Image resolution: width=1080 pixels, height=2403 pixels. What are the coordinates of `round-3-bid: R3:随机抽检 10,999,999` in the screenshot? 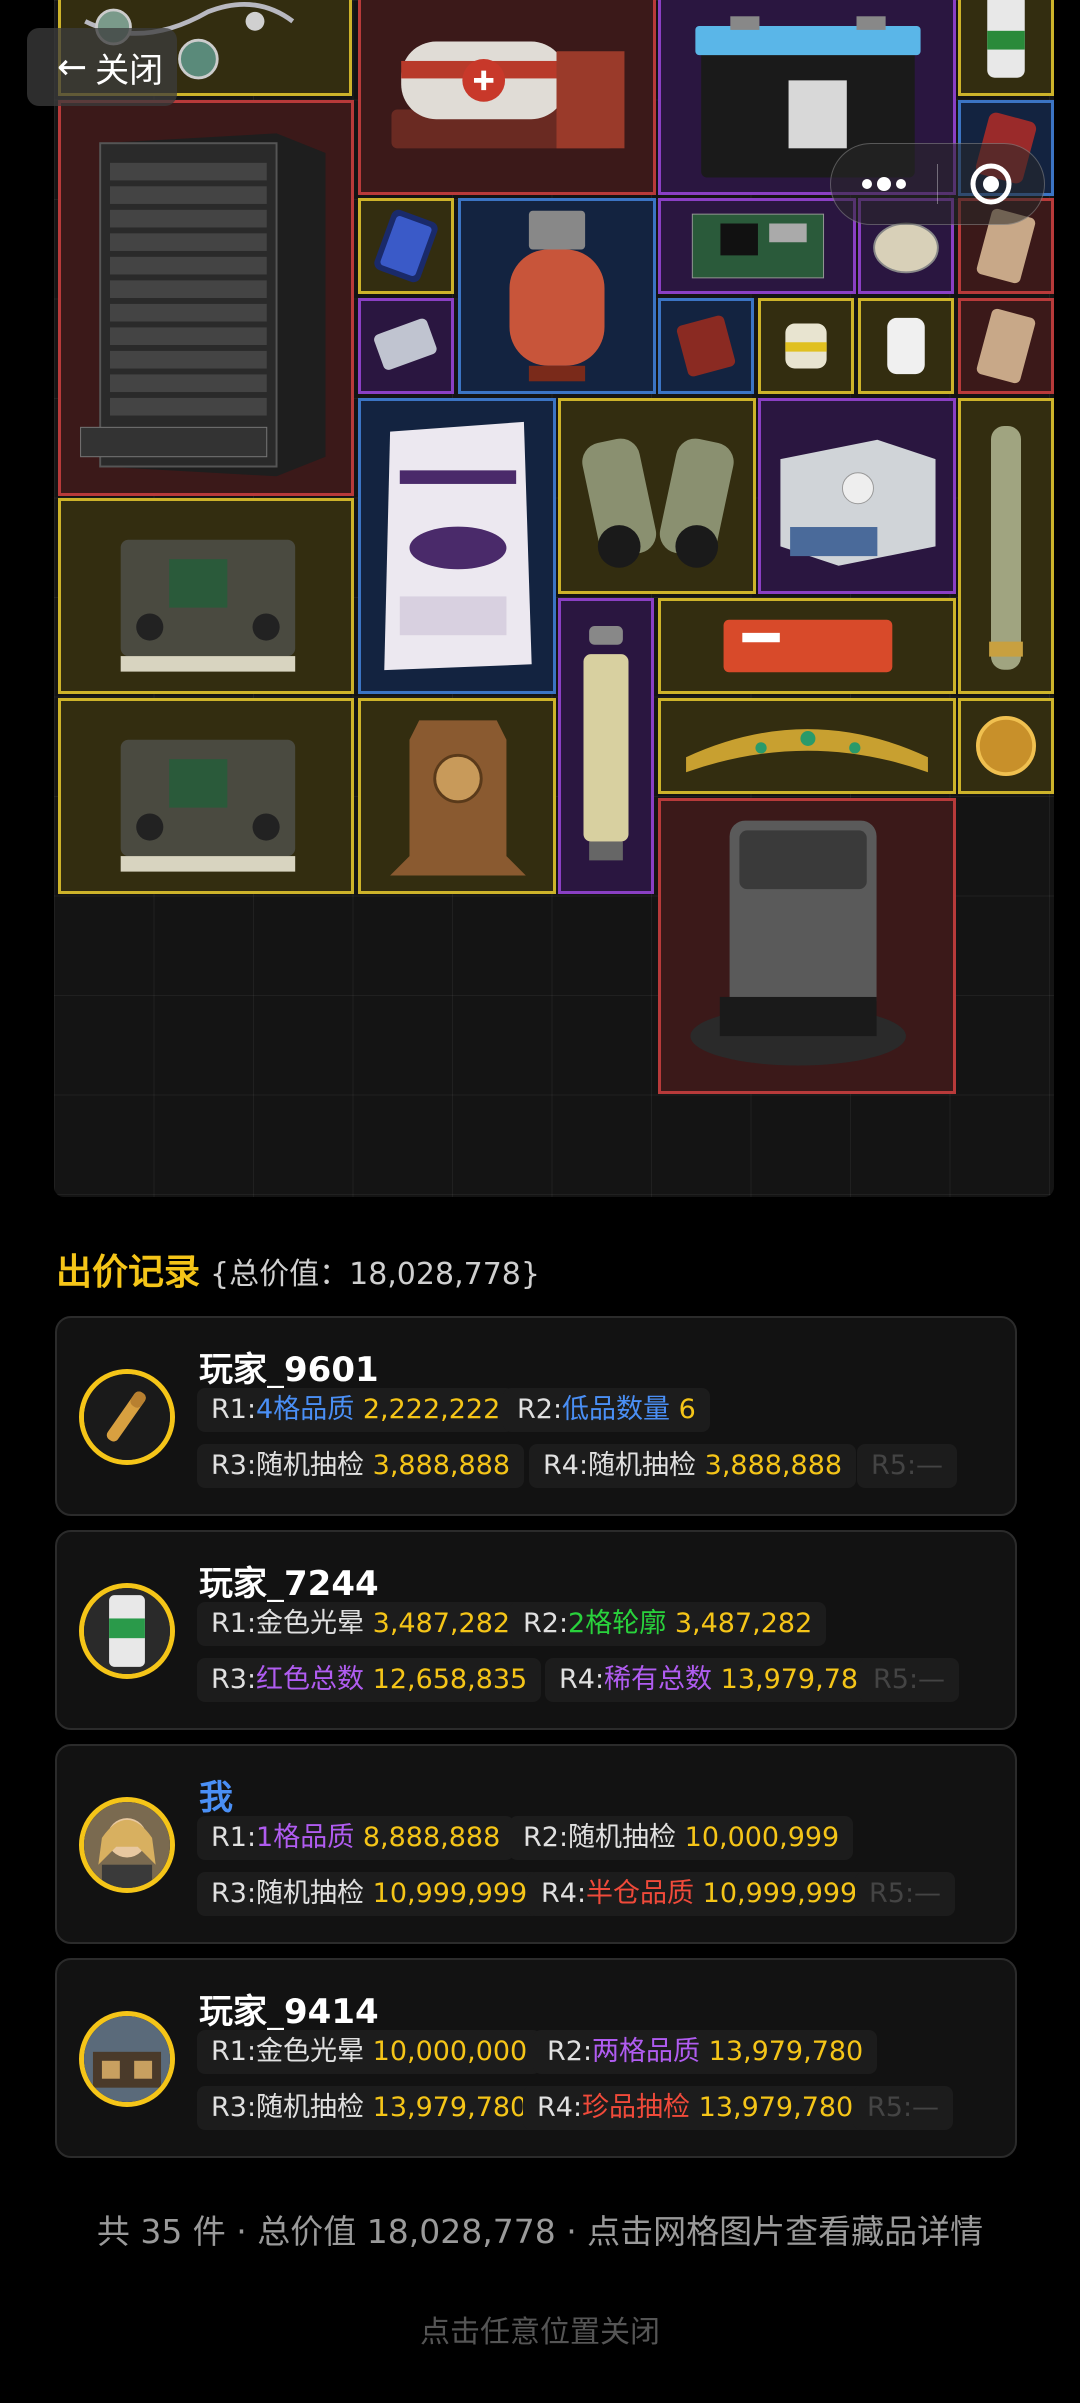 It's located at (369, 1894).